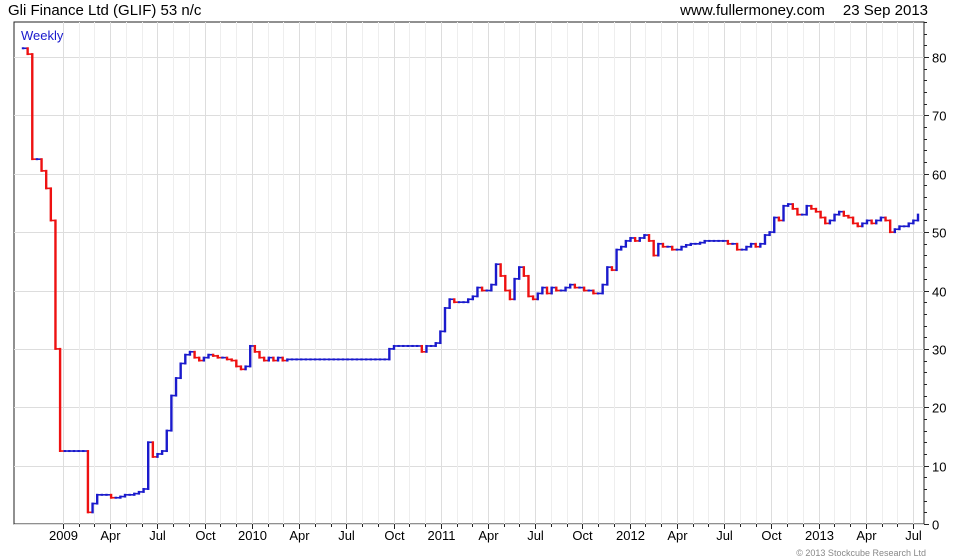  What do you see at coordinates (819, 535) in the screenshot?
I see `x-tick-label: 2013` at bounding box center [819, 535].